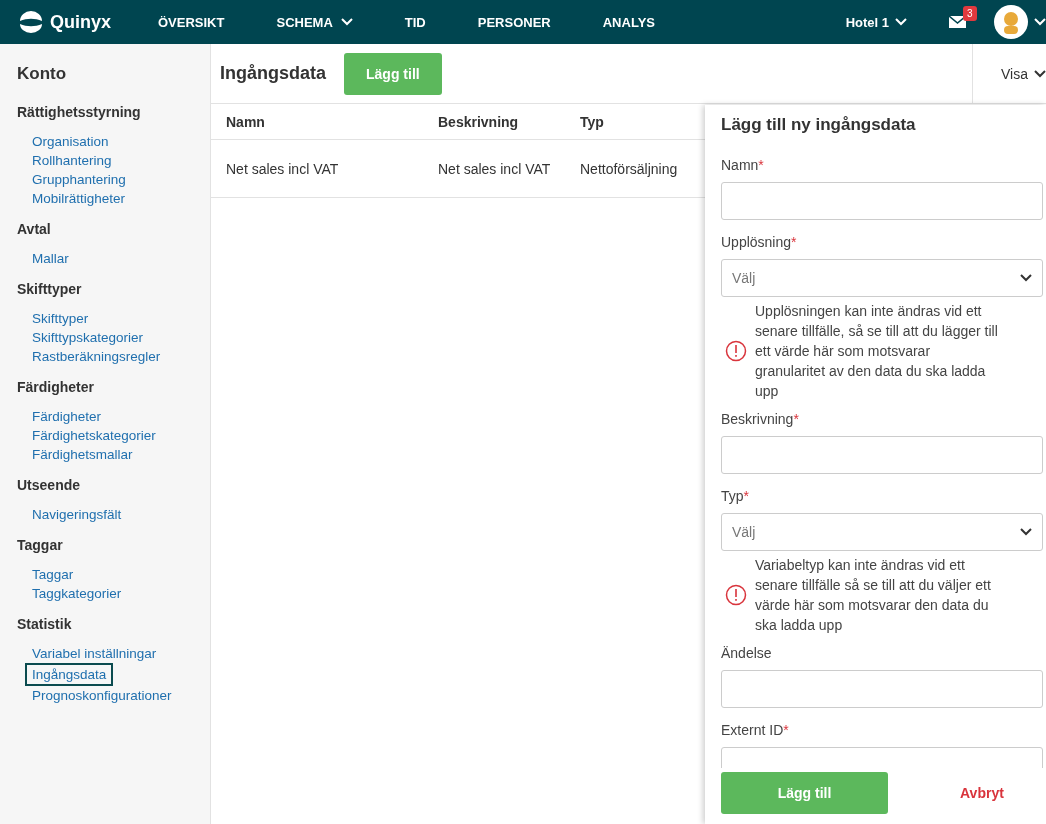 The height and width of the screenshot is (824, 1046). What do you see at coordinates (877, 351) in the screenshot?
I see `hint-text: Upplösningen kan inte ändras vid ett senare tillfälle, så se till att du lägger till ett värde här som motsvarar granularitet av den data du ska ladda upp` at bounding box center [877, 351].